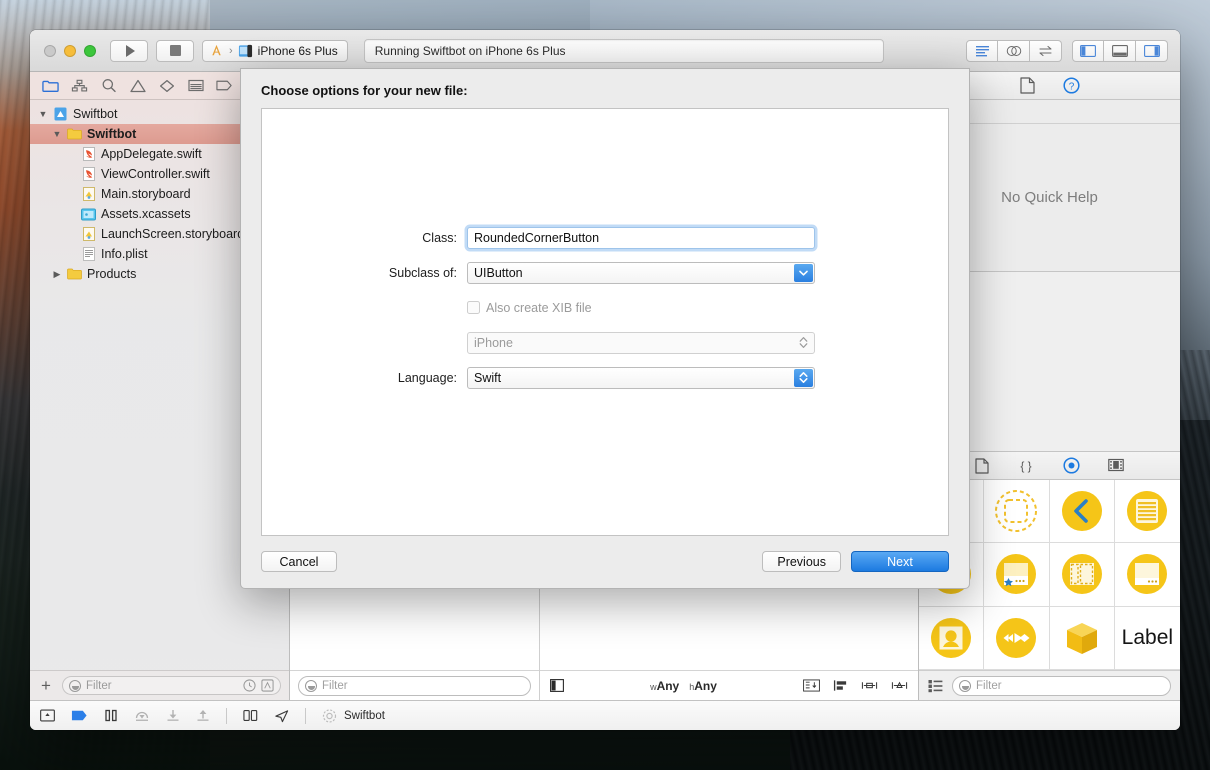  Describe the element at coordinates (137, 86) in the screenshot. I see `issue-navigator-tab` at that location.